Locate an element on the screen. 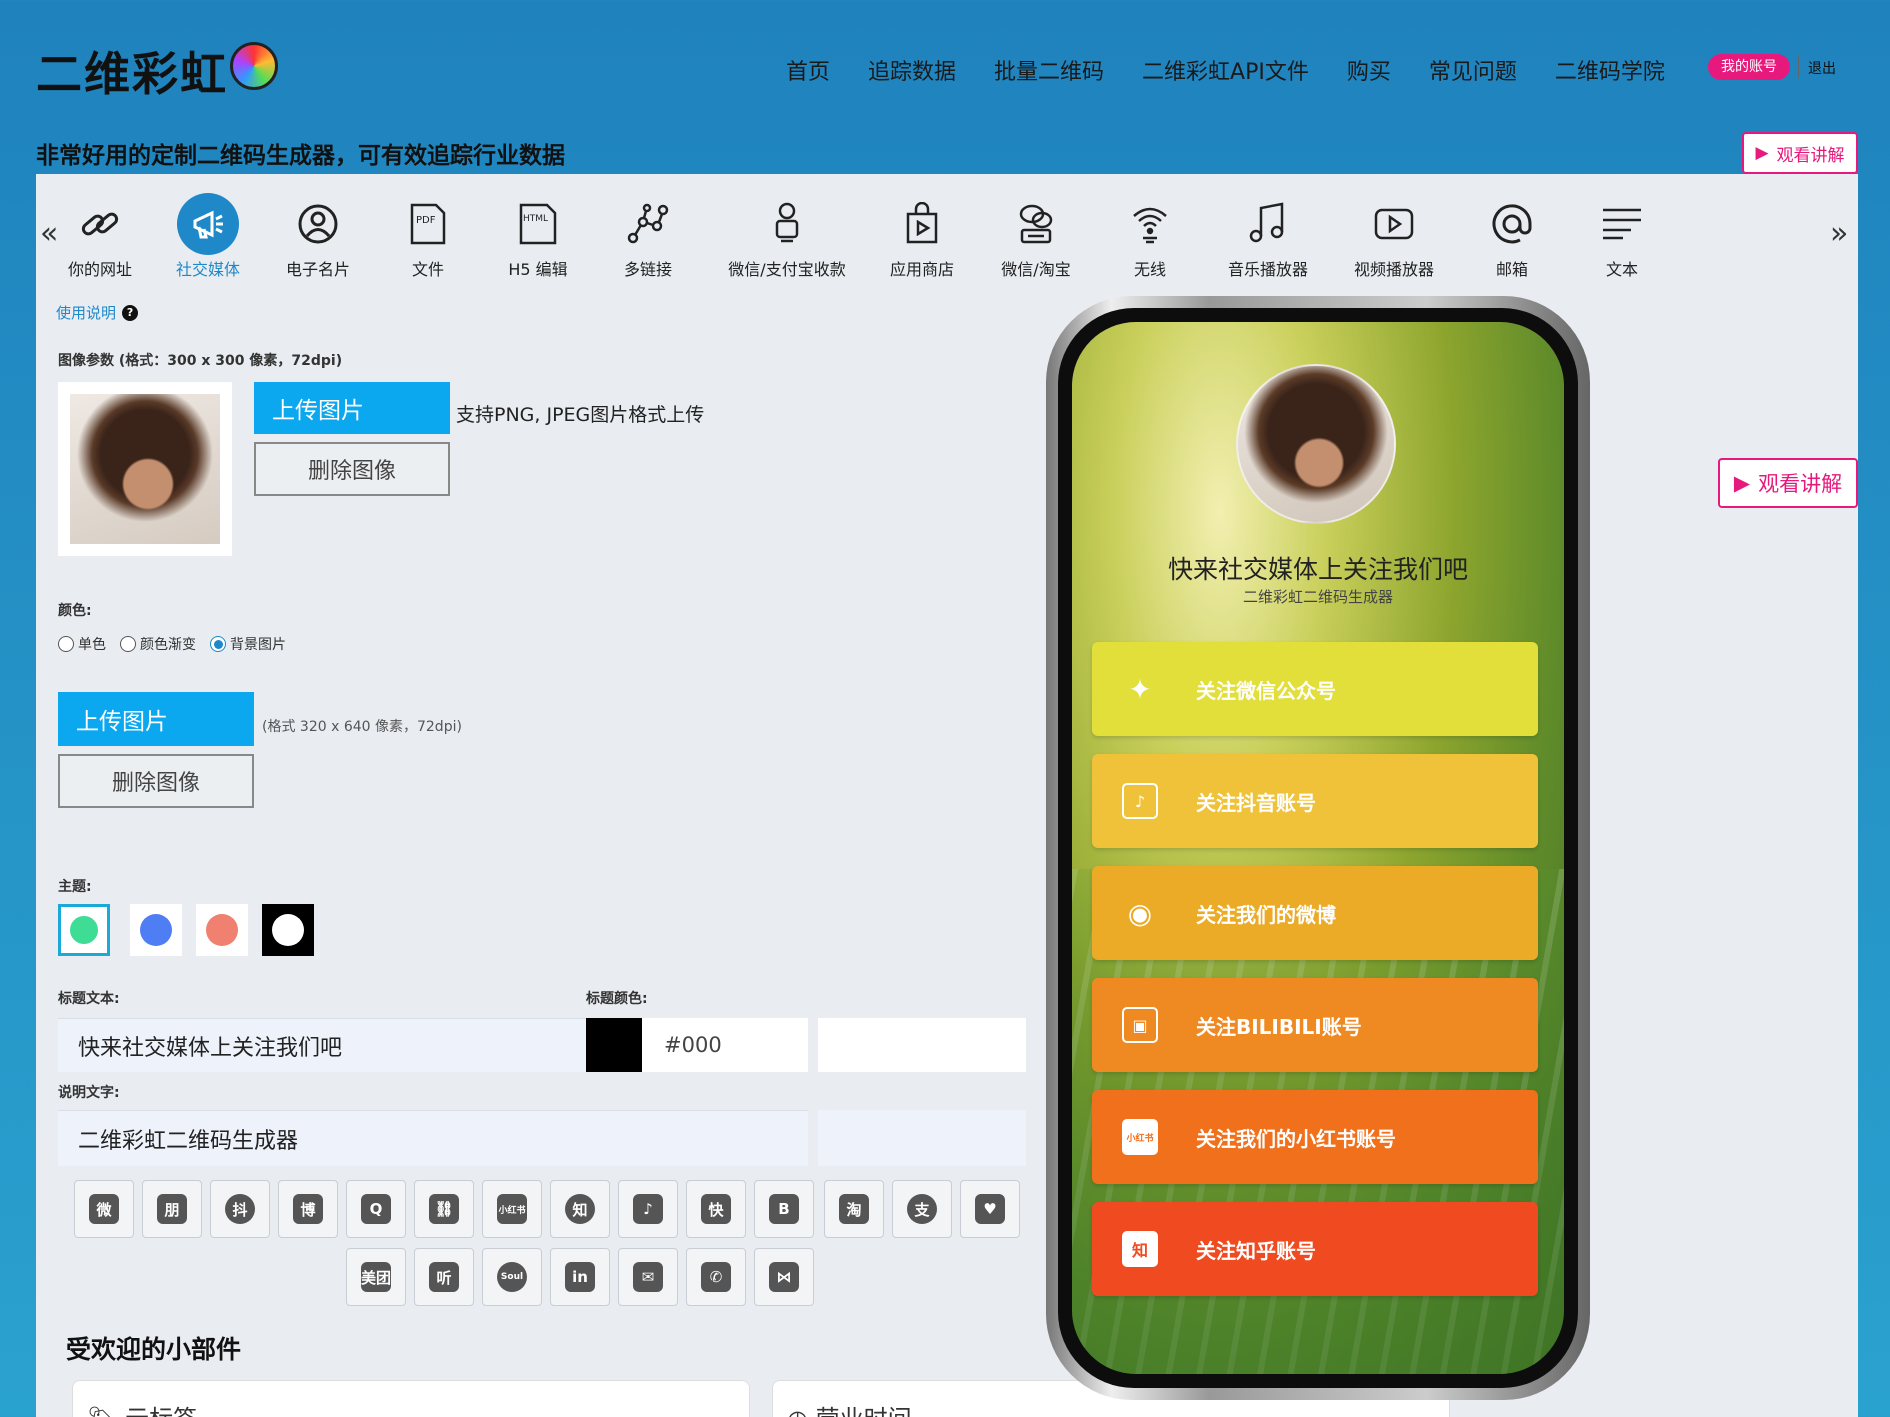 The height and width of the screenshot is (1417, 1890). theme-swatch-green is located at coordinates (84, 930).